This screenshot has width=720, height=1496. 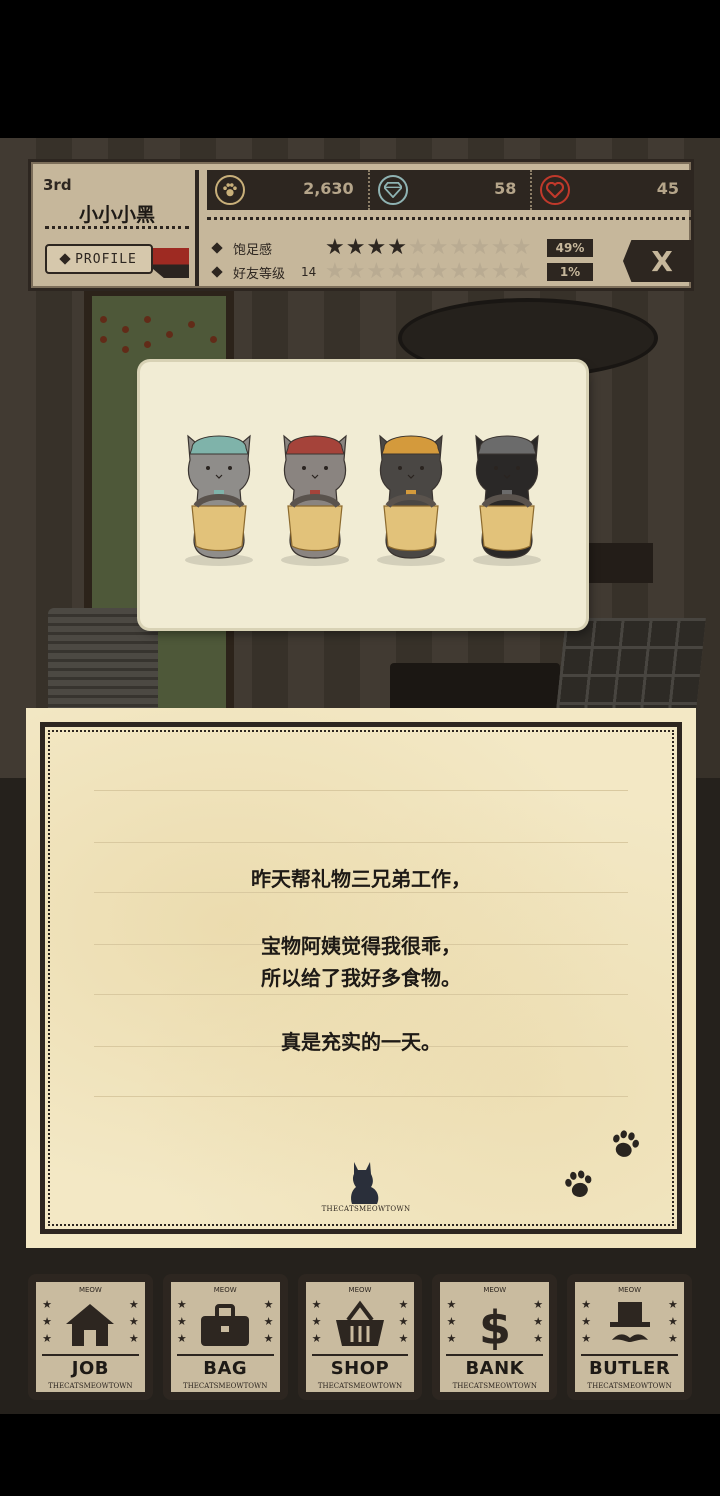 What do you see at coordinates (360, 1368) in the screenshot?
I see `nav-label: SHOP` at bounding box center [360, 1368].